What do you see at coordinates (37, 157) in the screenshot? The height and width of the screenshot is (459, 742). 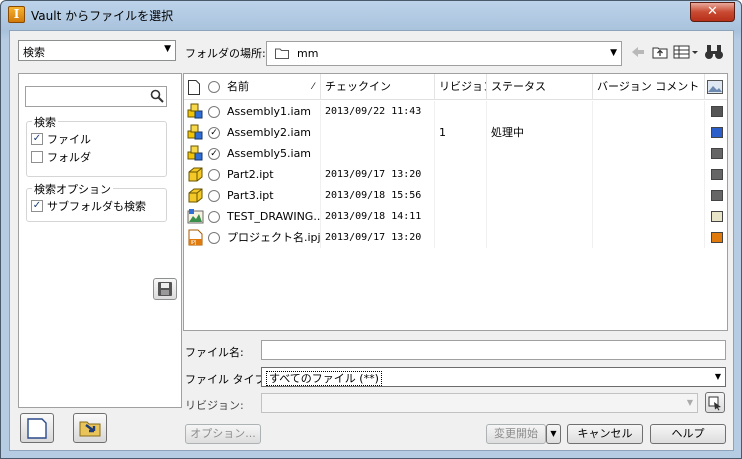 I see `folders-checkbox` at bounding box center [37, 157].